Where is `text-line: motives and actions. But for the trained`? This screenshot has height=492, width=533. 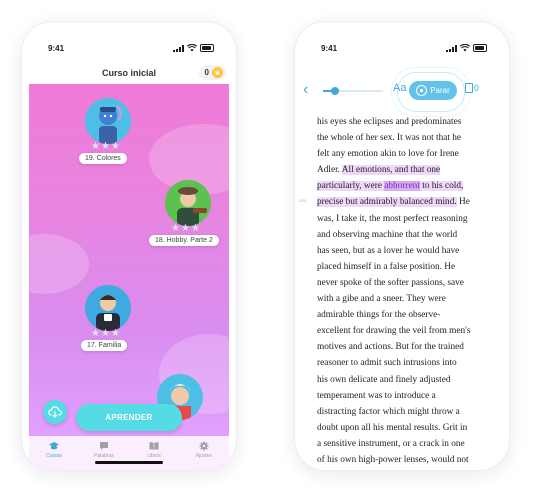
text-line: motives and actions. But for the trained is located at coordinates (405, 347).